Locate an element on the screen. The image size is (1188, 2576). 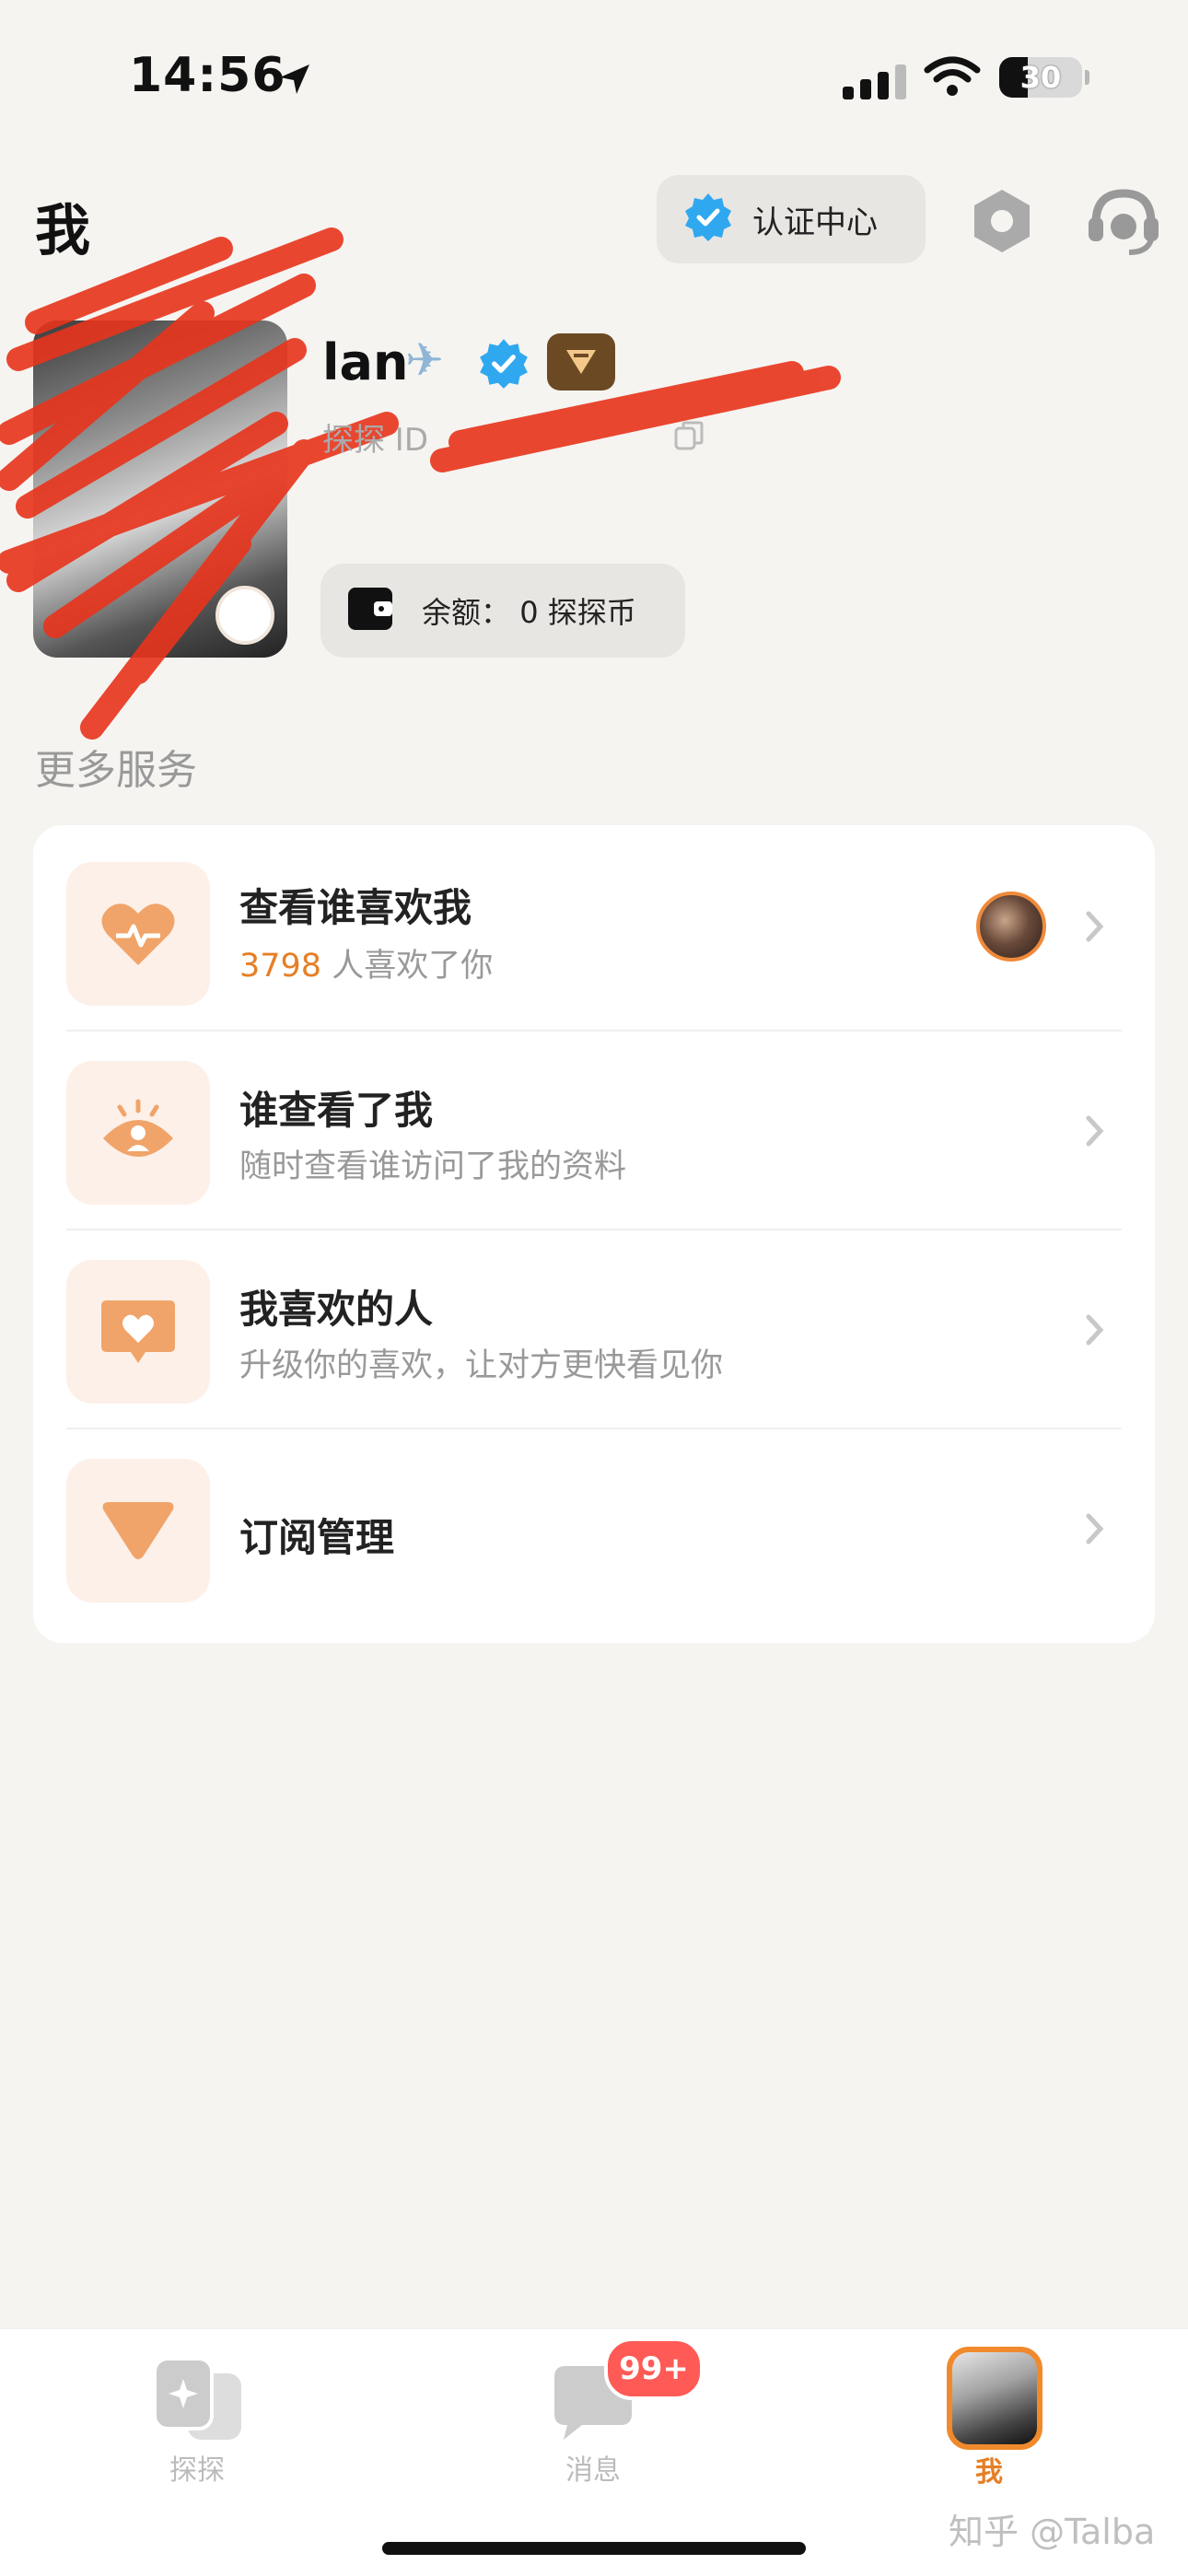
heart-message-icon is located at coordinates (138, 1332).